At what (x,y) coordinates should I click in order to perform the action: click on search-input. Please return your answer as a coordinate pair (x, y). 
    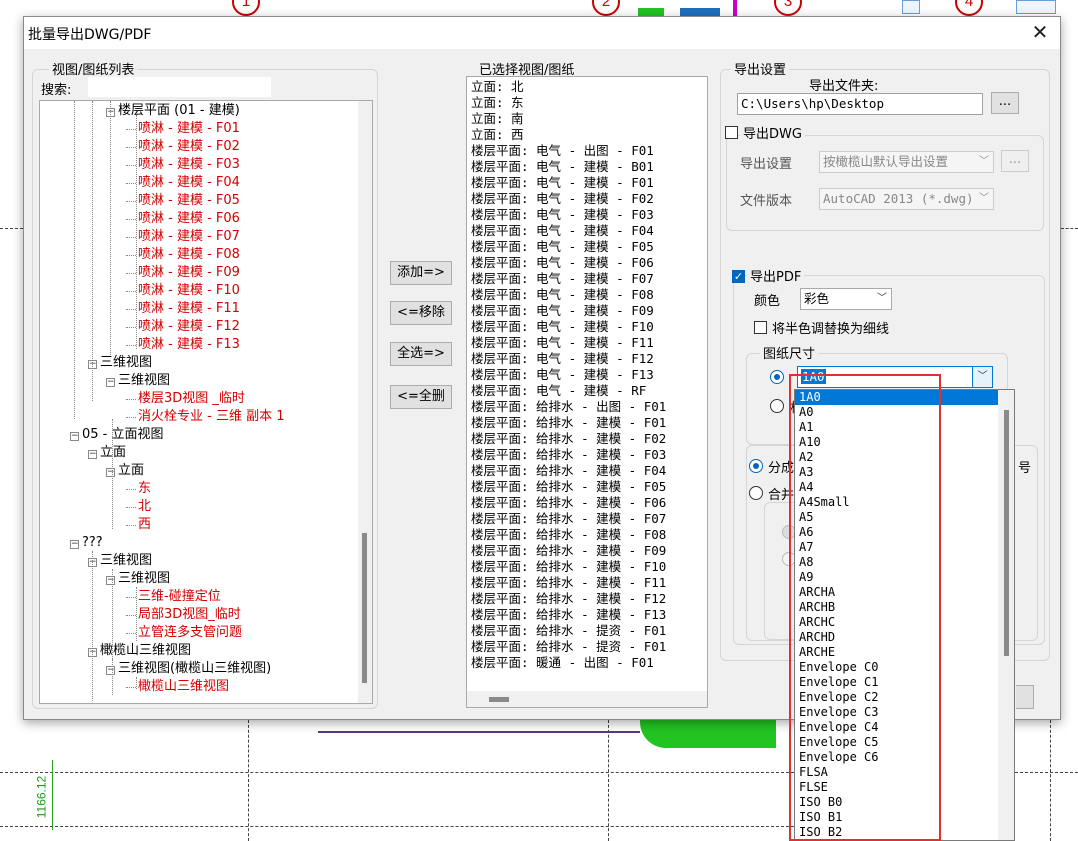
    Looking at the image, I should click on (179, 87).